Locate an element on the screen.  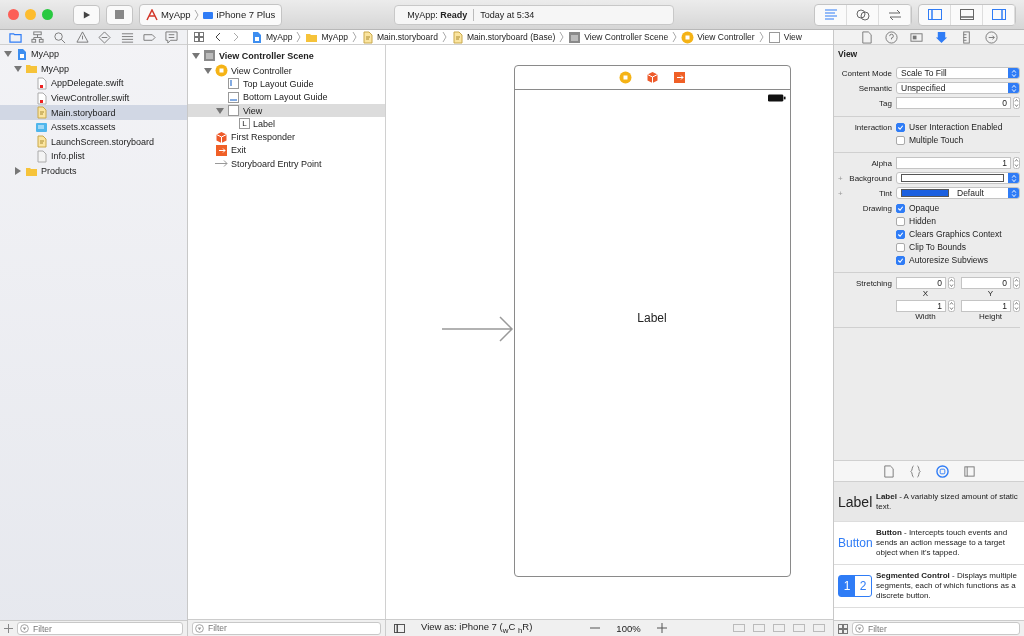
label-text: Label is located at coordinates (652, 318).